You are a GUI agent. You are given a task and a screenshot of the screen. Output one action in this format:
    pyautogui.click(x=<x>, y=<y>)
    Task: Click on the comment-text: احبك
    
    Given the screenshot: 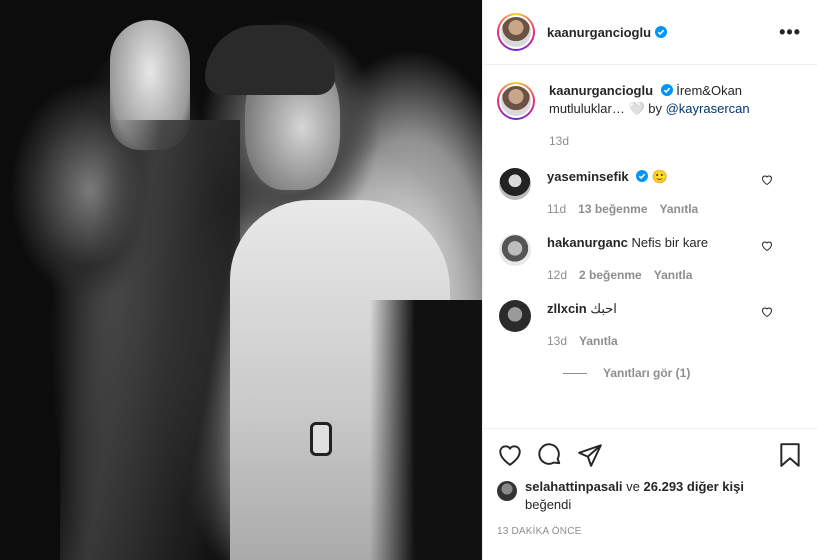 What is the action you would take?
    pyautogui.click(x=603, y=308)
    